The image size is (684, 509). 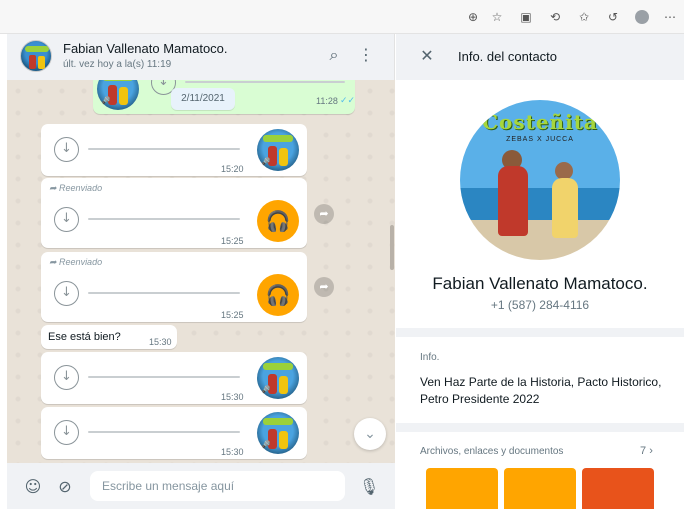 I want to click on about-label: Info., so click(x=430, y=357).